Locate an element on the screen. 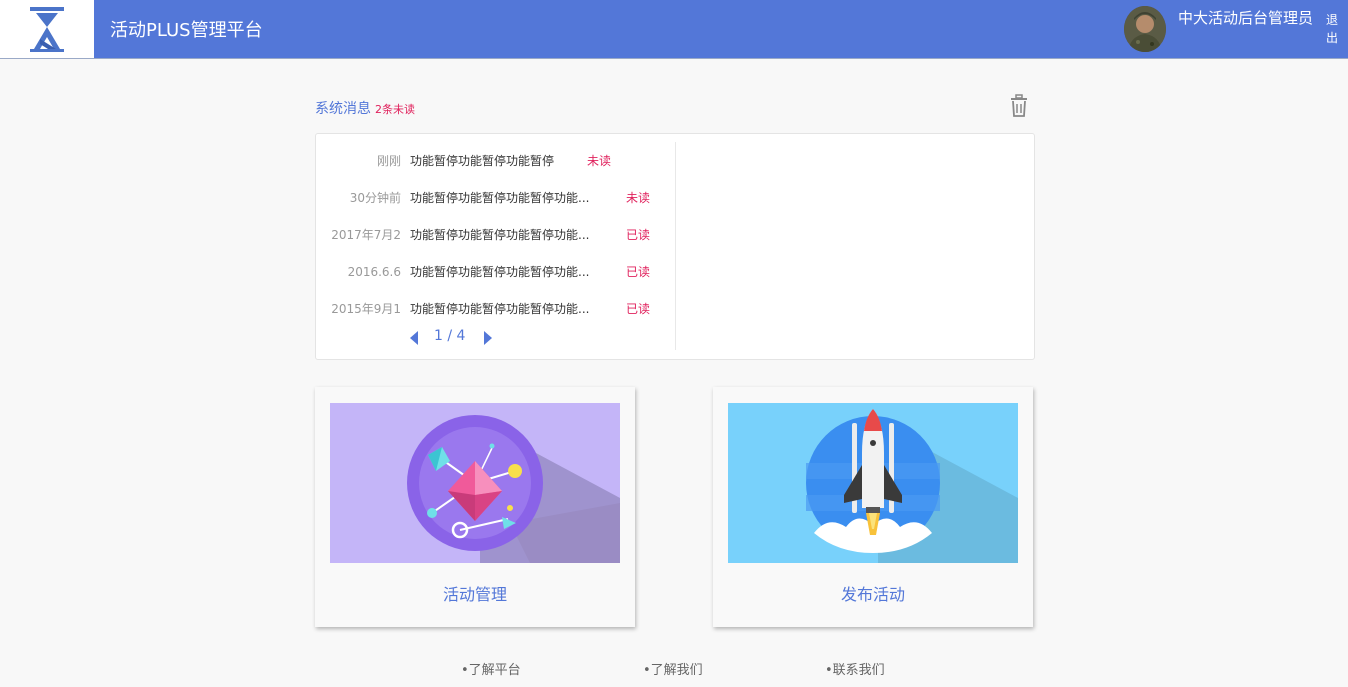  panel-divider is located at coordinates (675, 246).